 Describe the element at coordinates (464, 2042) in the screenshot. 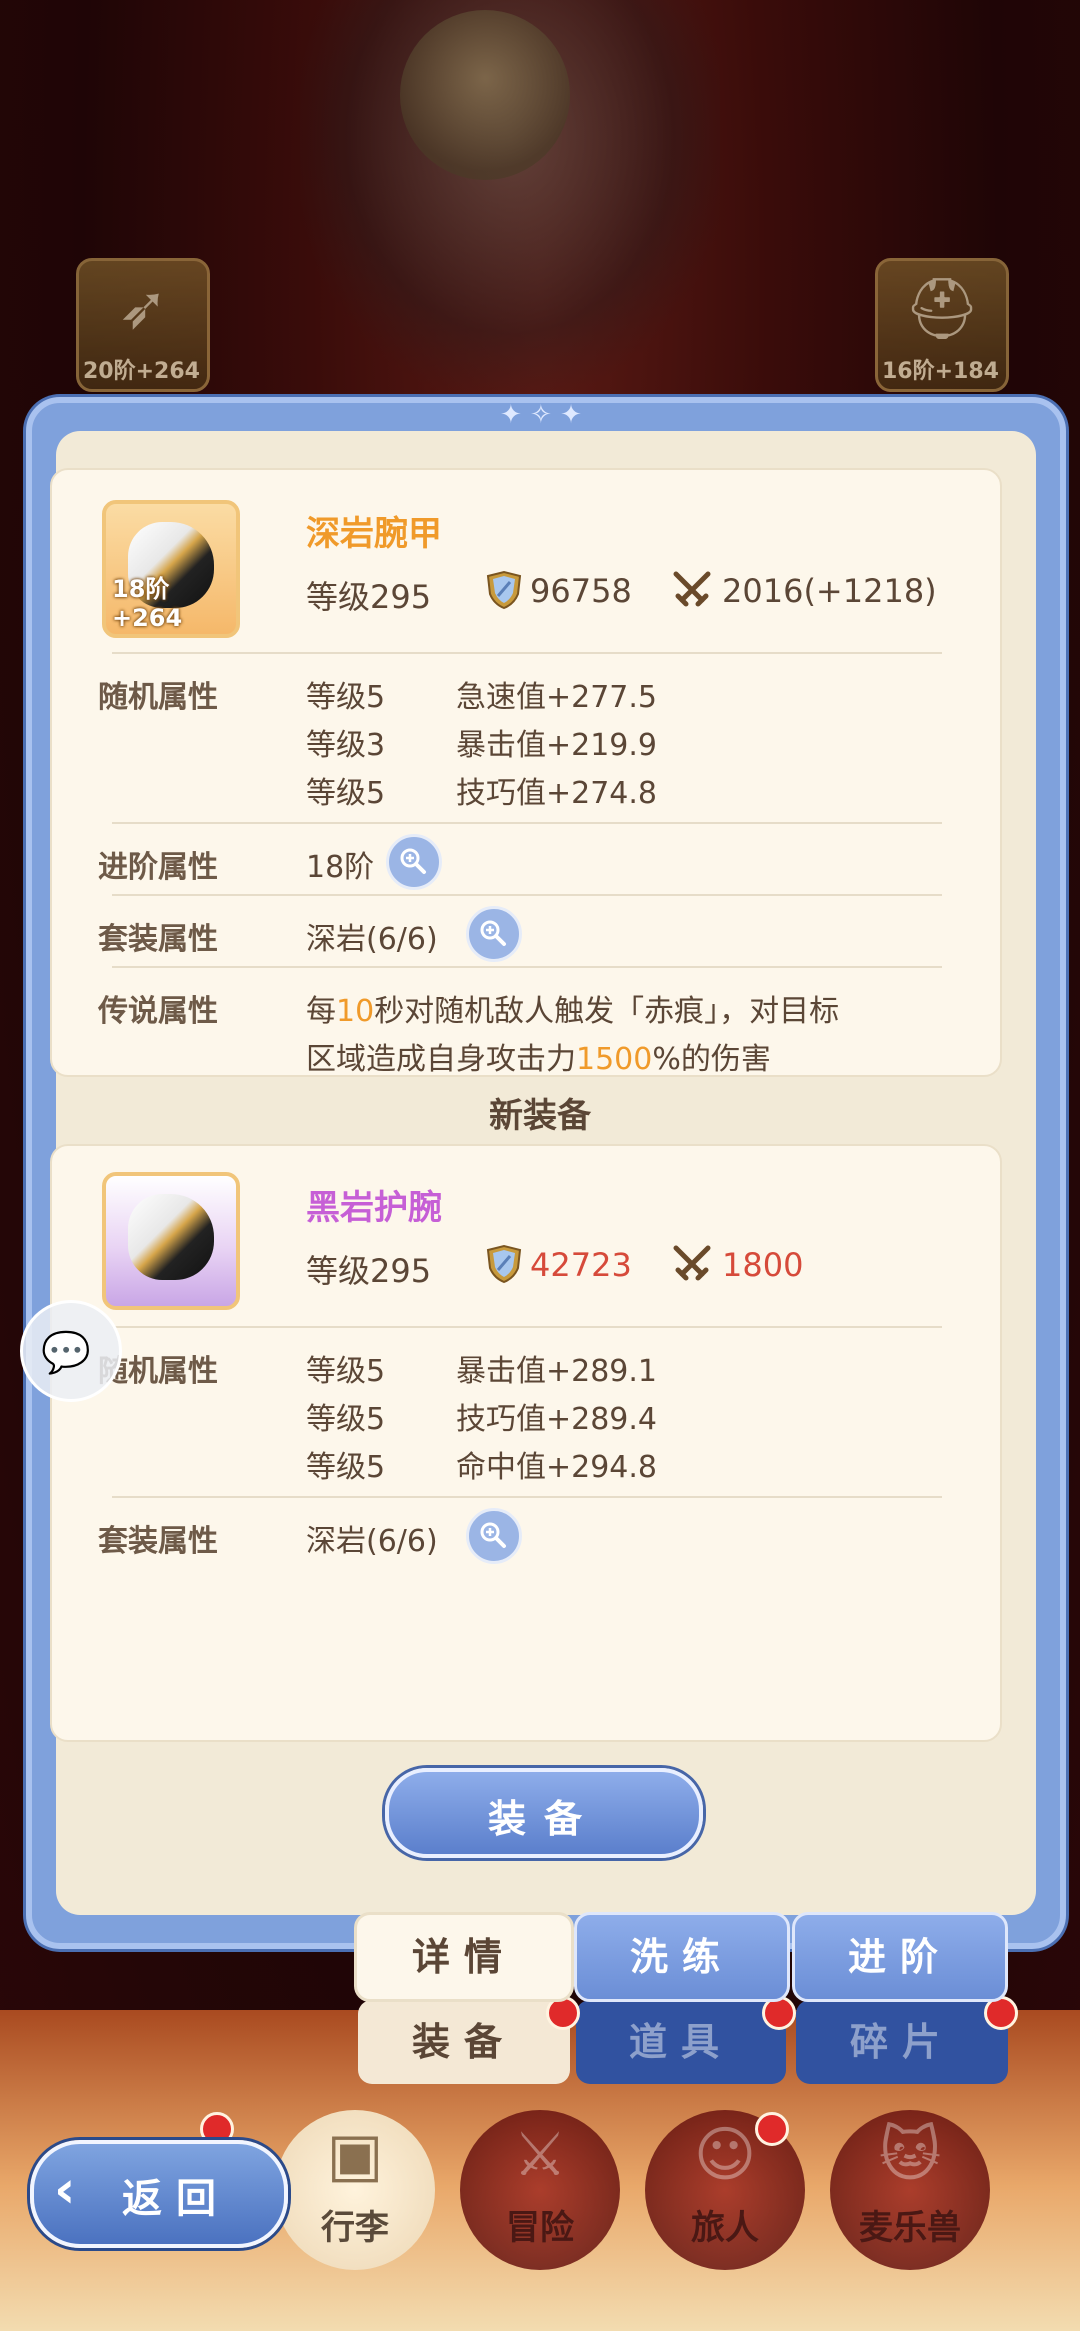

I see `tab-equipment: 装备` at that location.